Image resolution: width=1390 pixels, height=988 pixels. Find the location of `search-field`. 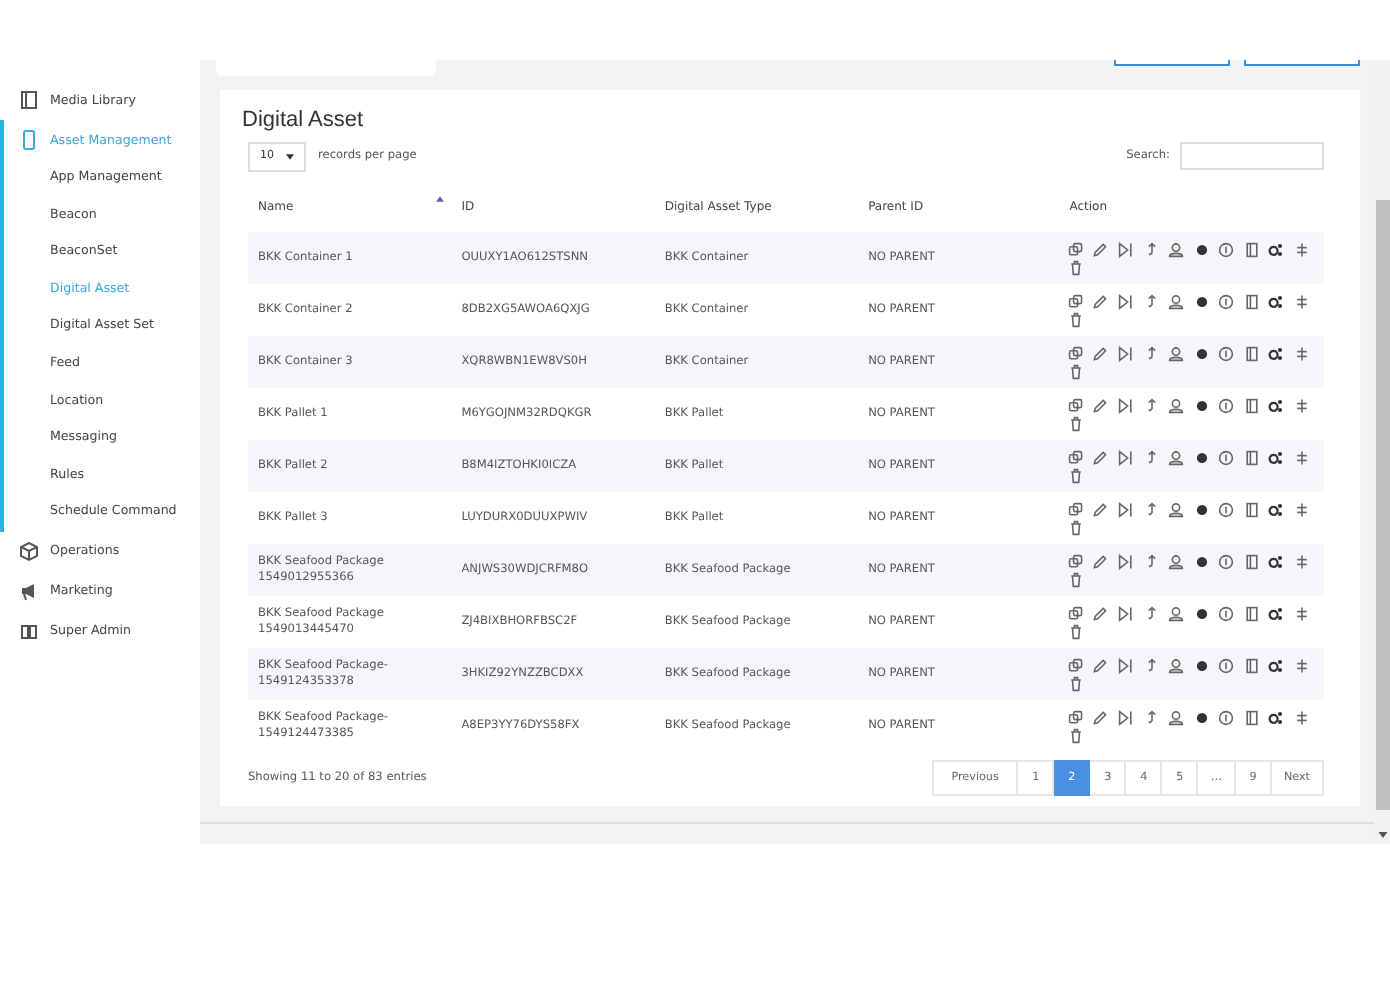

search-field is located at coordinates (1252, 156).